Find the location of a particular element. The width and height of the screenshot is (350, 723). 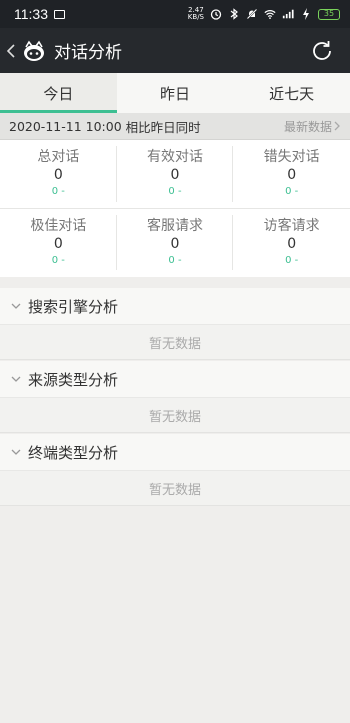

status-bar: 11:33 2.47 KB/S 35 is located at coordinates (175, 14).